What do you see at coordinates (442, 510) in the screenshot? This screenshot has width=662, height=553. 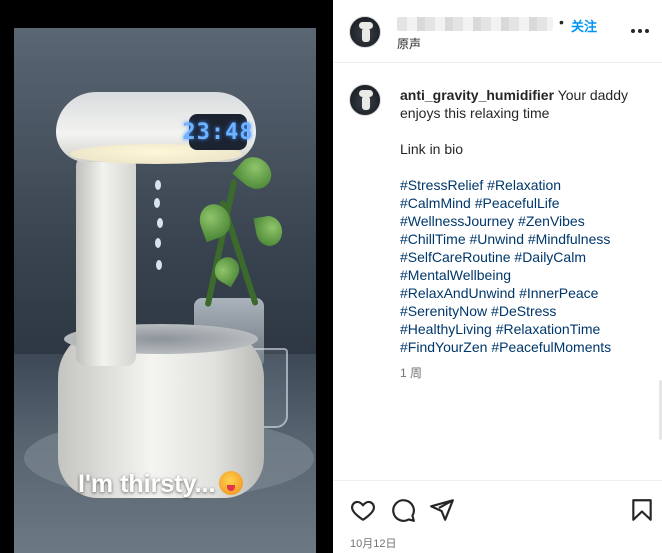 I see `share-icon` at bounding box center [442, 510].